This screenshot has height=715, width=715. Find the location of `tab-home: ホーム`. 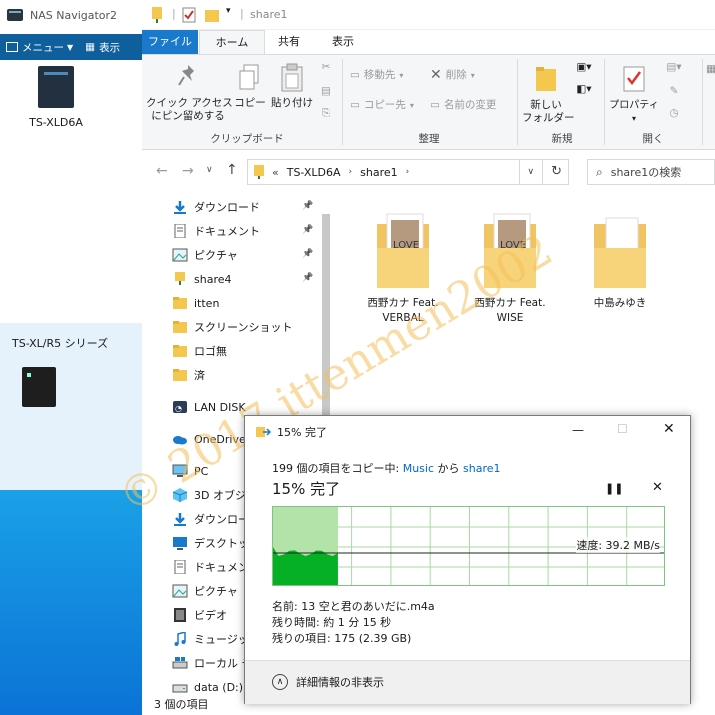

tab-home: ホーム is located at coordinates (232, 42).